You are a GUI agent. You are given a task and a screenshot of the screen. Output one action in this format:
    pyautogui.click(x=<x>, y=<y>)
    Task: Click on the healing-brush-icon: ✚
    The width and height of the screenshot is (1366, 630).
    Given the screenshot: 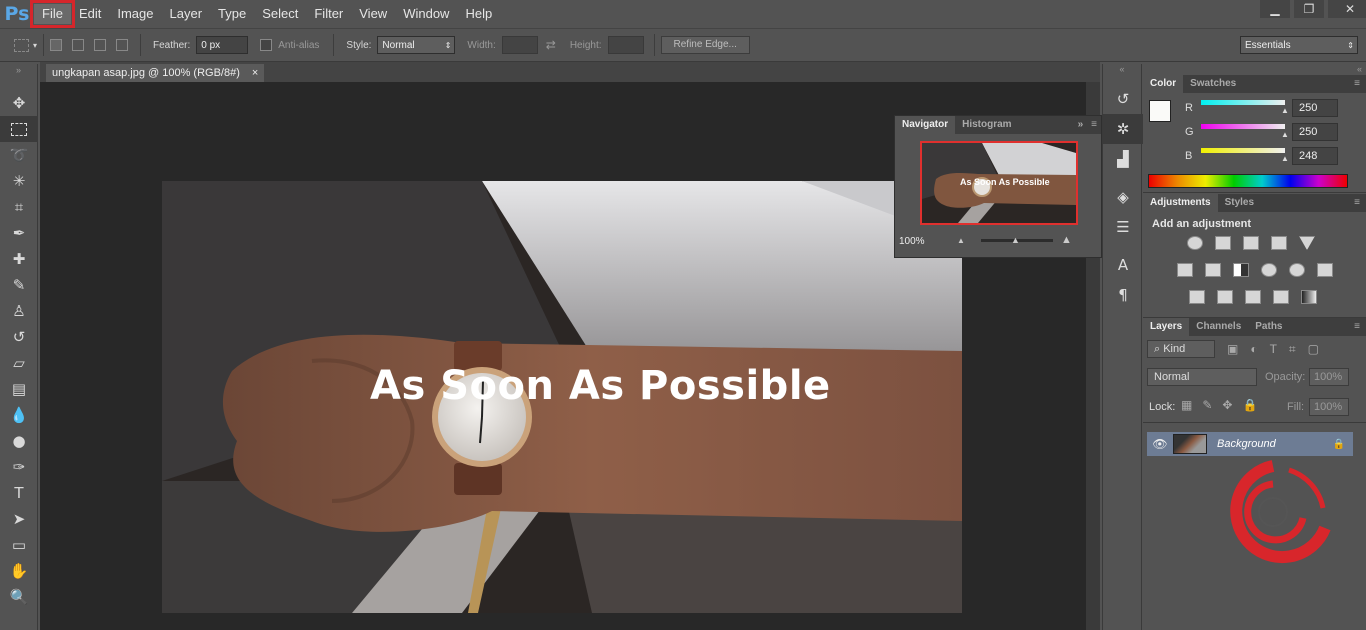 What is the action you would take?
    pyautogui.click(x=19, y=259)
    